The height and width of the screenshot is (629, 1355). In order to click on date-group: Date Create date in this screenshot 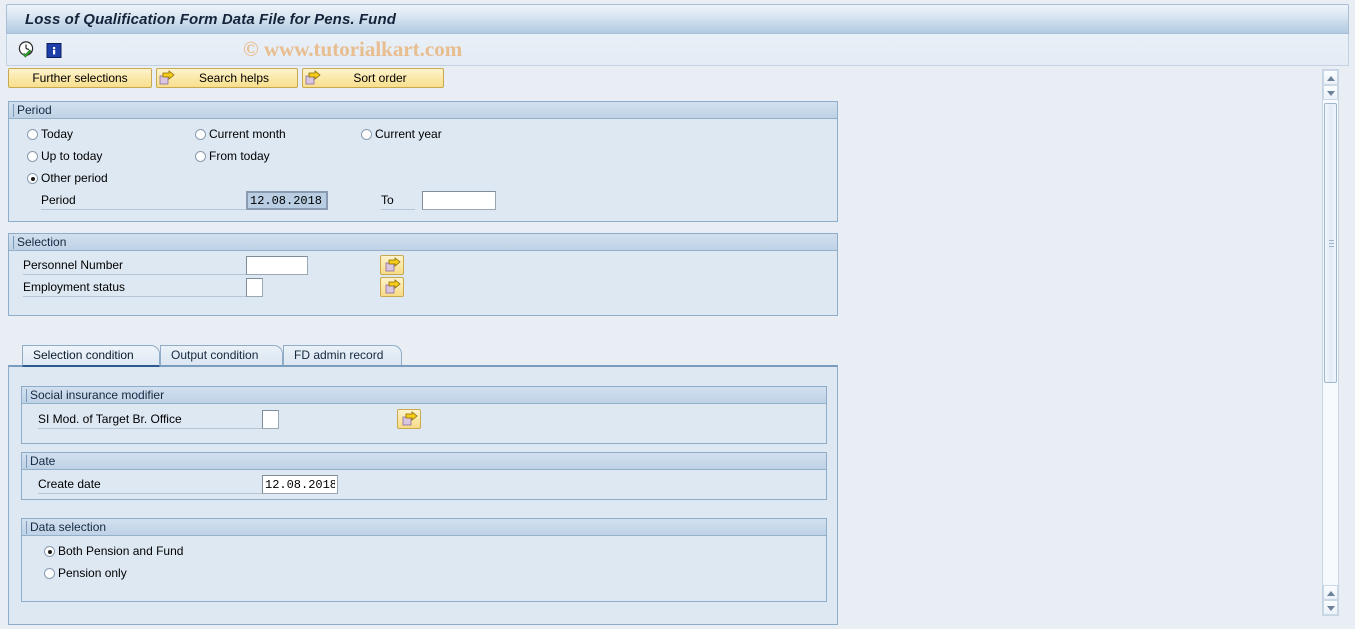, I will do `click(424, 476)`.